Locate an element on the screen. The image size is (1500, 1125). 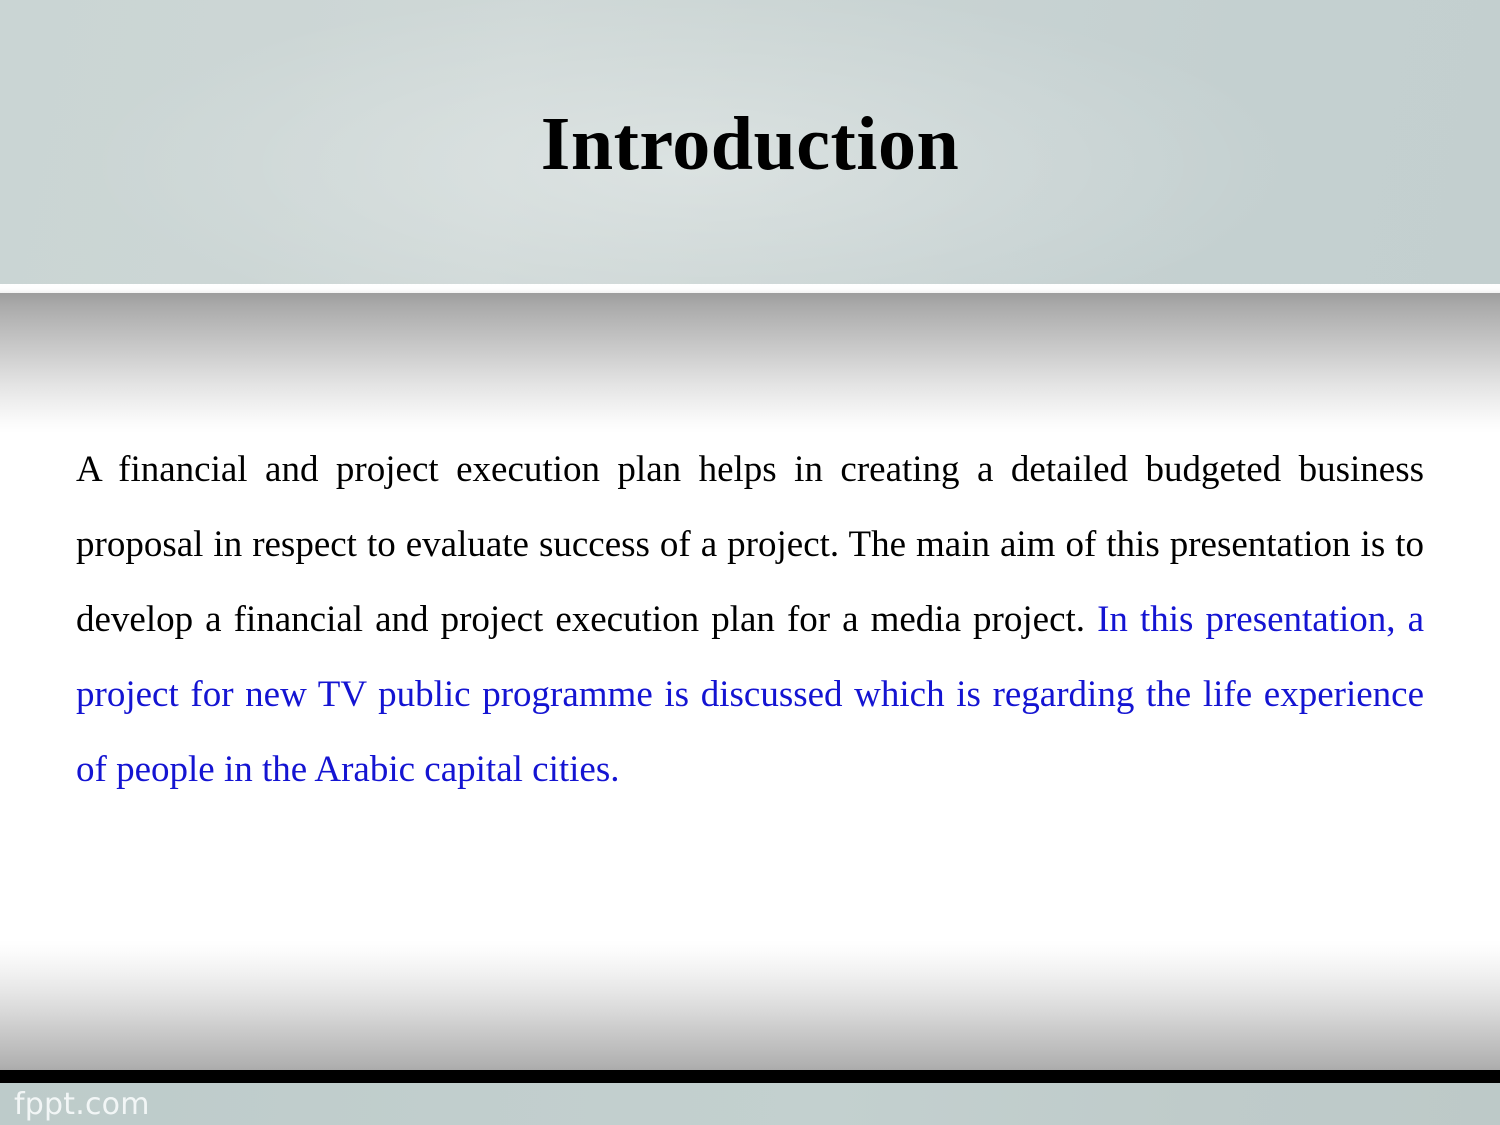
footer-divider-bar is located at coordinates (750, 1076).